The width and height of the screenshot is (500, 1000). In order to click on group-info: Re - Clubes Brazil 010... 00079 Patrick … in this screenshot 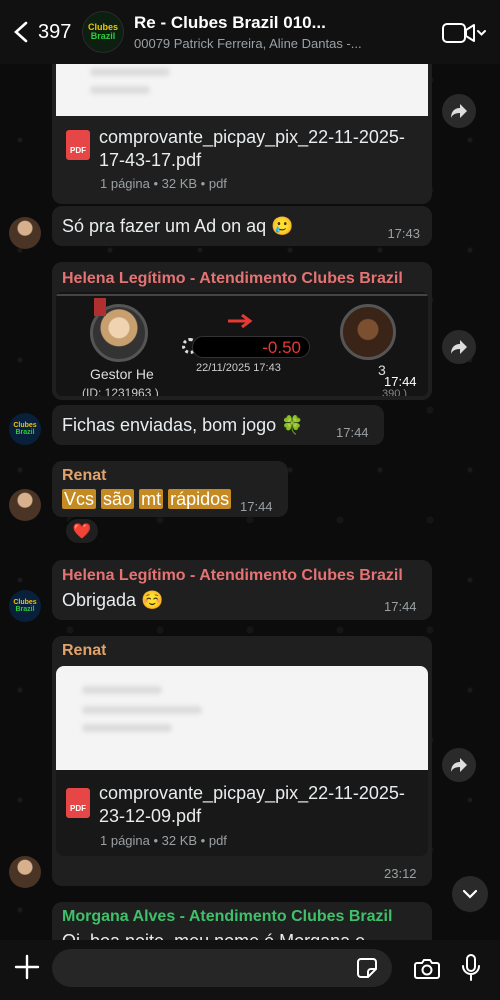, I will do `click(274, 32)`.